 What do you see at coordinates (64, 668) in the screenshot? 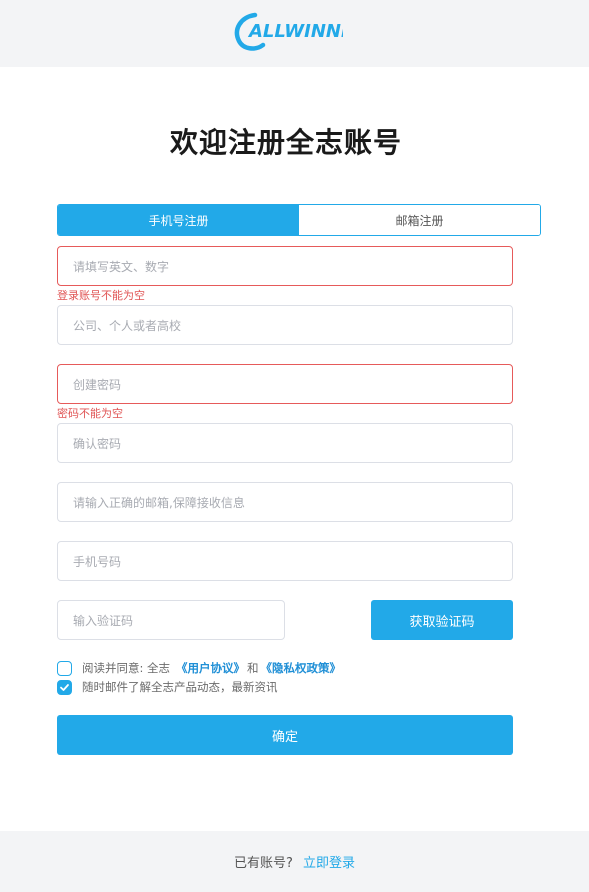
I see `agreement-checkbox` at bounding box center [64, 668].